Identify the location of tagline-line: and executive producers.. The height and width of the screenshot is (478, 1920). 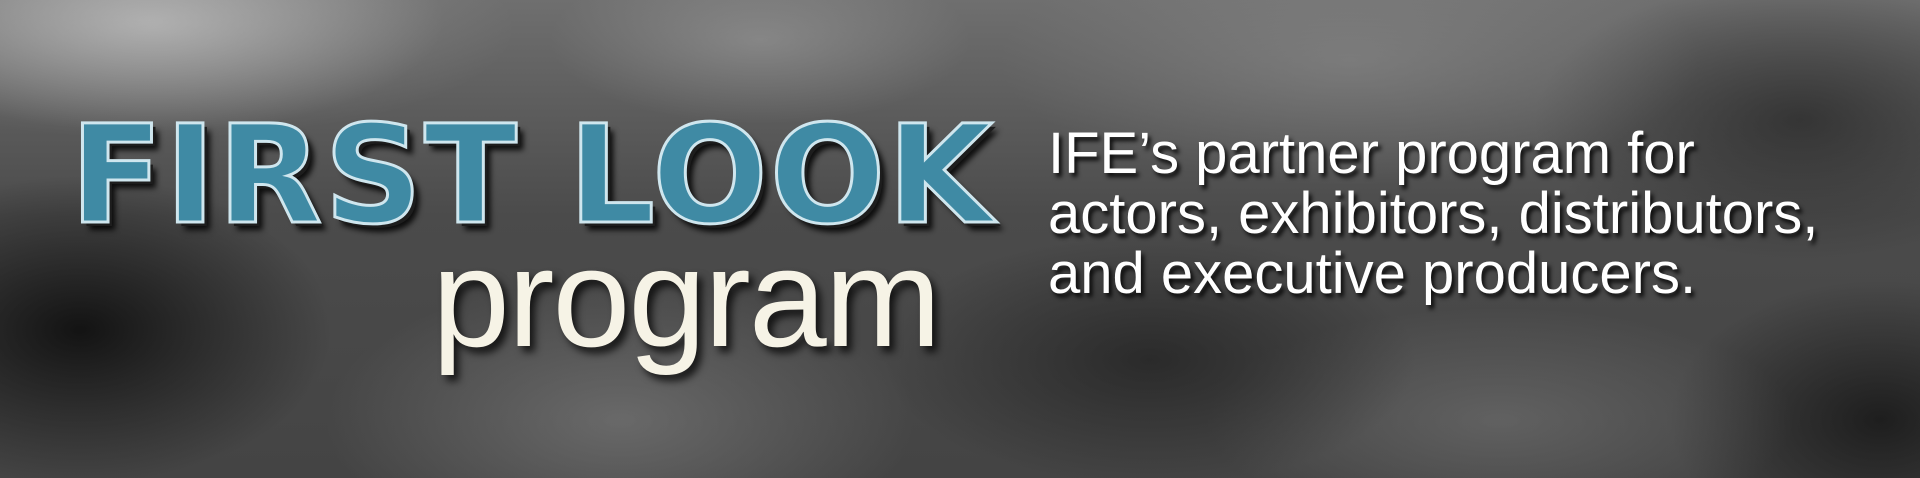
(1372, 273).